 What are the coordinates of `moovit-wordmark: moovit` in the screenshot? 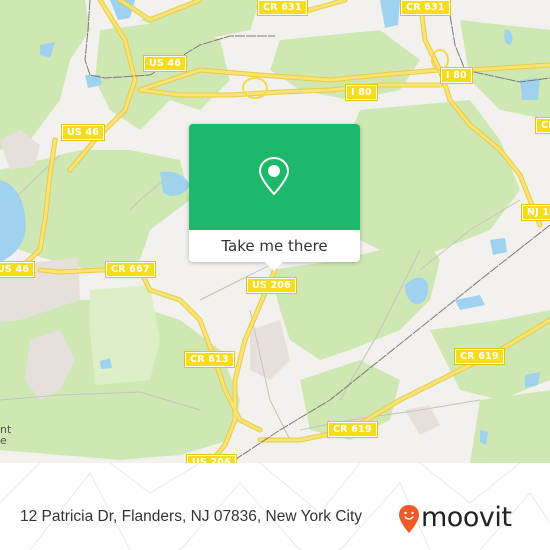 It's located at (466, 517).